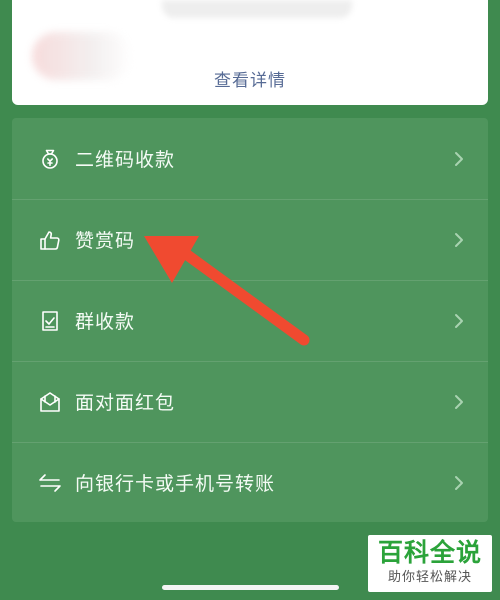  I want to click on home-indicator, so click(250, 587).